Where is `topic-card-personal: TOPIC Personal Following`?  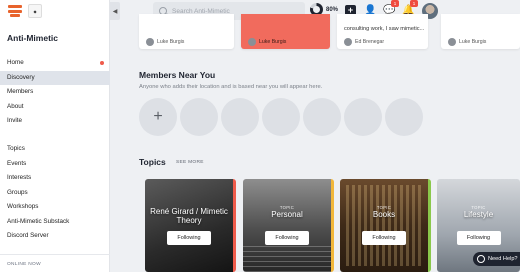
topic-card-personal: TOPIC Personal Following is located at coordinates (288, 225).